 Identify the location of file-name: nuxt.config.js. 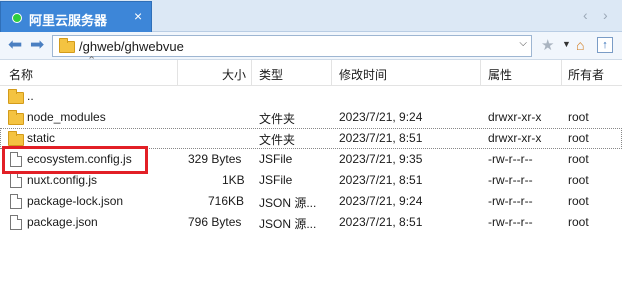
(62, 180).